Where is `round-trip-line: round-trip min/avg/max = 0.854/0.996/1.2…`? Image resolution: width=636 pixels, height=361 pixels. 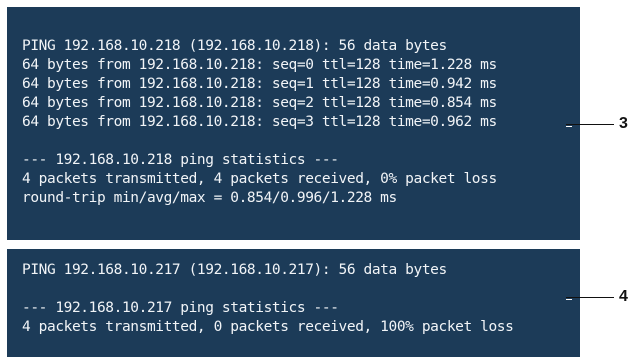 round-trip-line: round-trip min/avg/max = 0.854/0.996/1.2… is located at coordinates (209, 198).